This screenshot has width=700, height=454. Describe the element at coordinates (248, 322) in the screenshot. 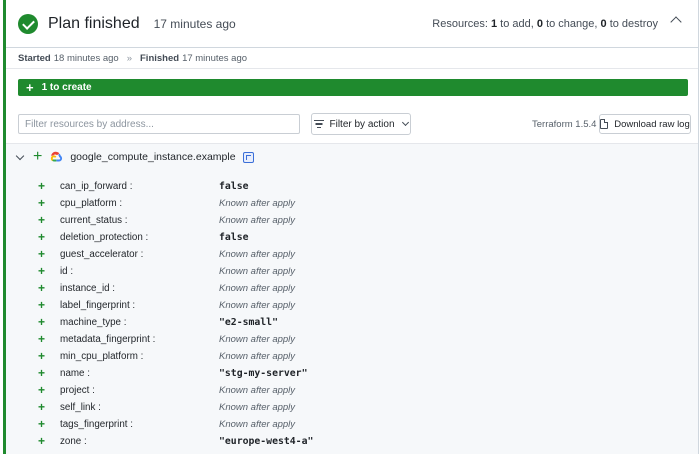

I see `attribute-value: "e2-small"` at that location.